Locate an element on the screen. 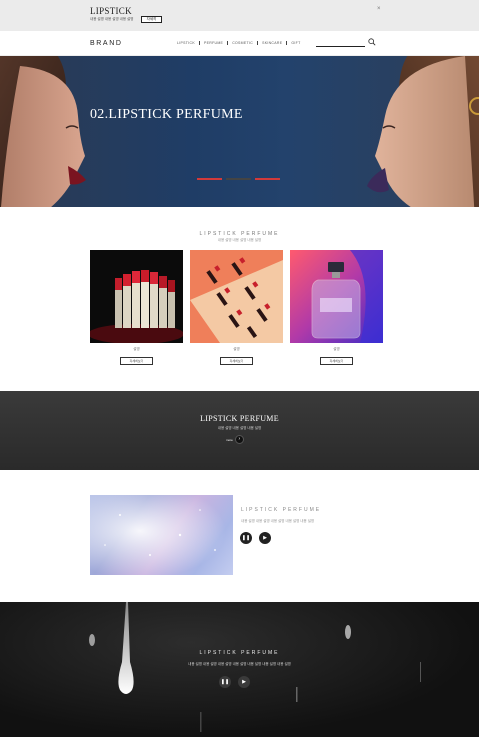 This screenshot has width=479, height=737. product-image-perfume-bottle is located at coordinates (336, 296).